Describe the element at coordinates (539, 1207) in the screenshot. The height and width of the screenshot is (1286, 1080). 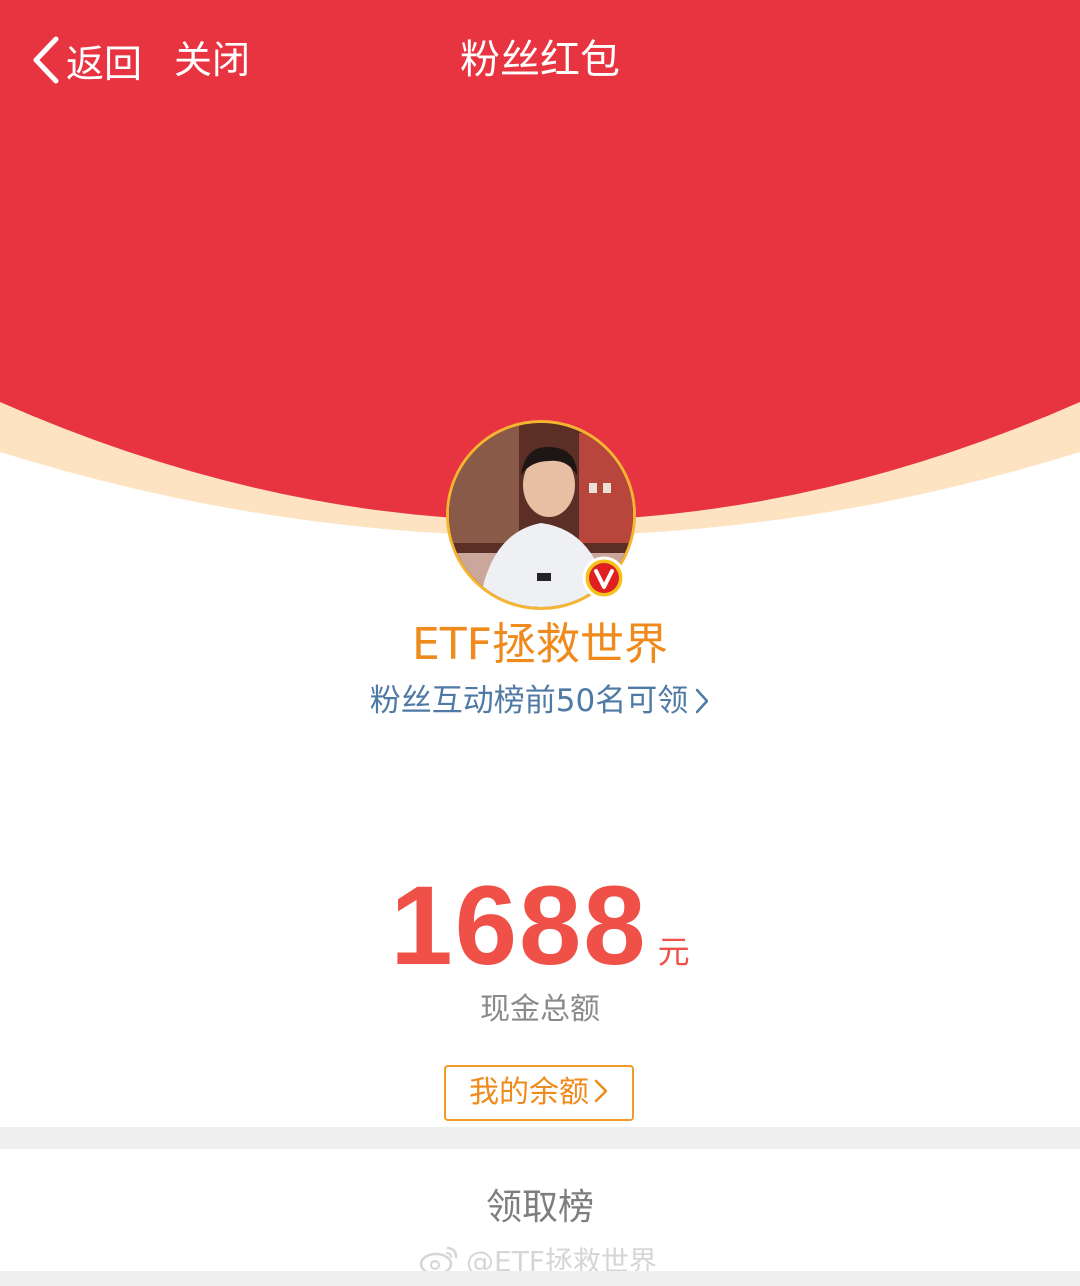
I see `leaderboard-title: 领取榜` at that location.